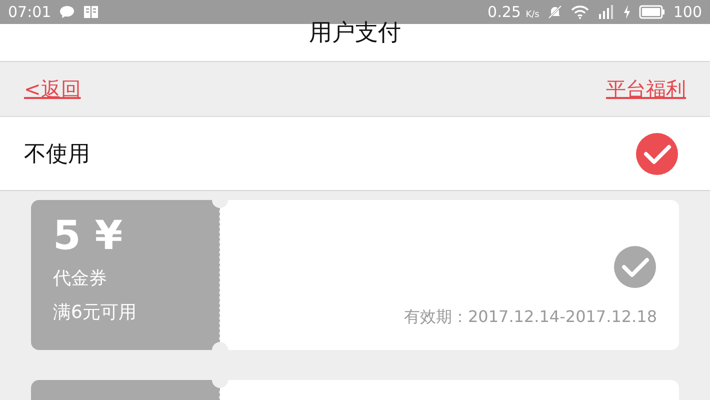 Image resolution: width=710 pixels, height=400 pixels. I want to click on signal-icon, so click(606, 12).